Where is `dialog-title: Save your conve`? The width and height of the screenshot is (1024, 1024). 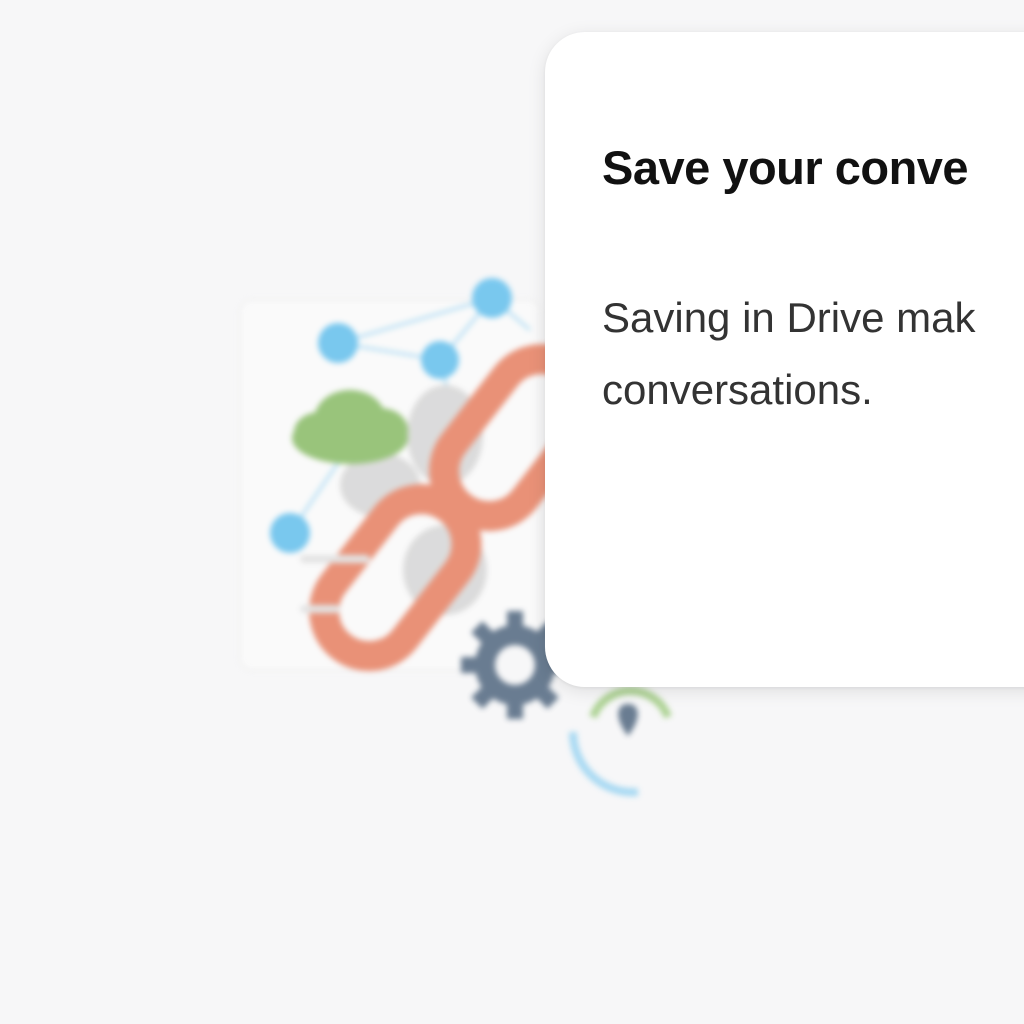
dialog-title: Save your conve is located at coordinates (785, 167).